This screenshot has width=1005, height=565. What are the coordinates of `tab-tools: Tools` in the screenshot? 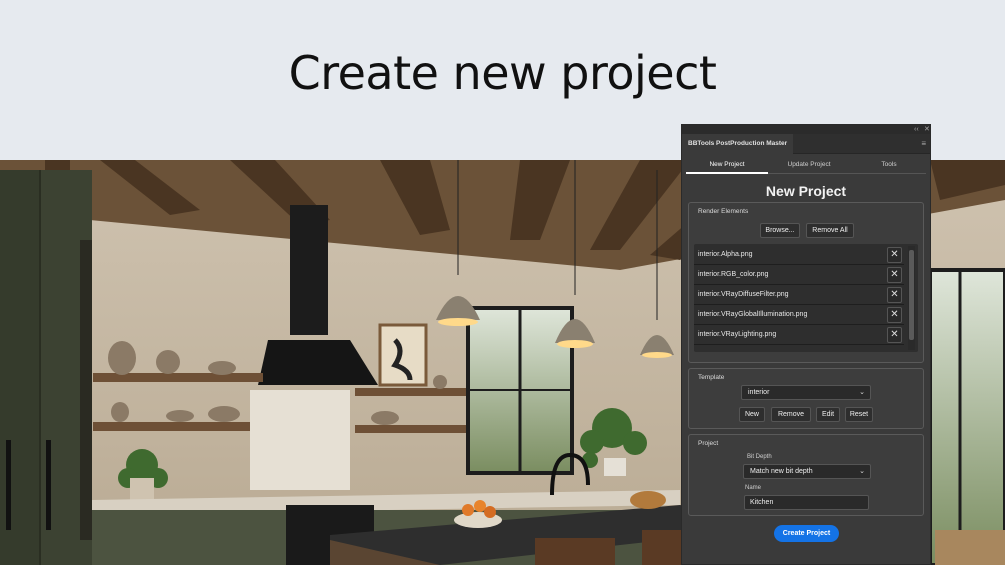 It's located at (889, 165).